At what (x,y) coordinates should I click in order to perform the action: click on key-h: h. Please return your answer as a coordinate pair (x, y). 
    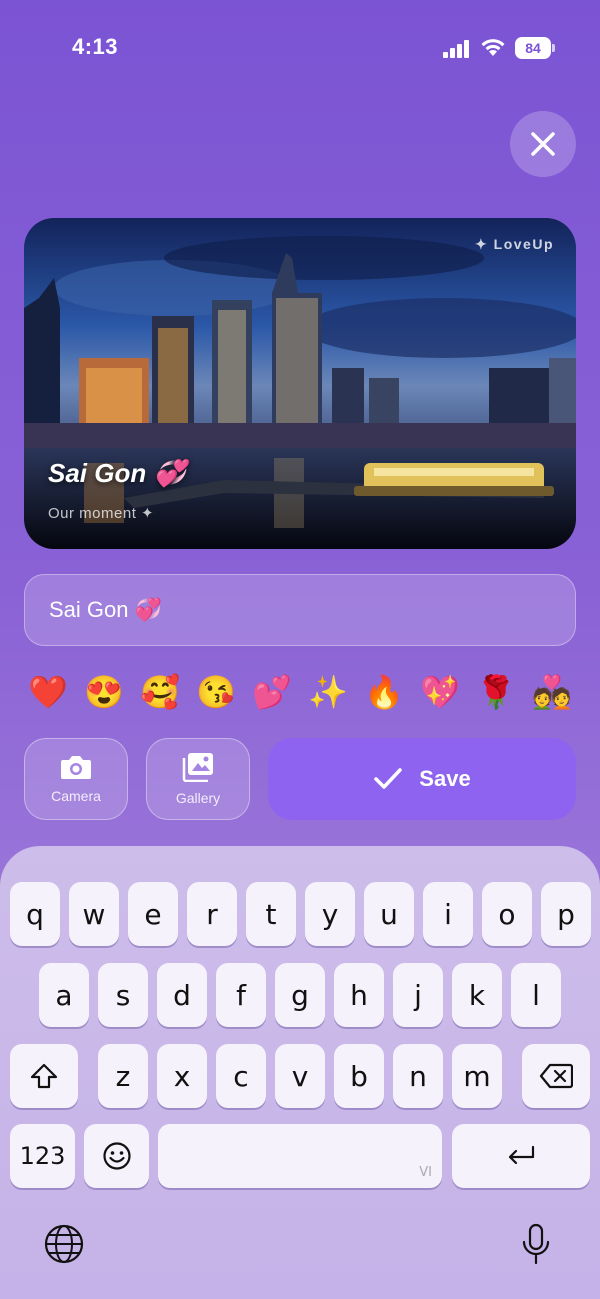
    Looking at the image, I should click on (359, 995).